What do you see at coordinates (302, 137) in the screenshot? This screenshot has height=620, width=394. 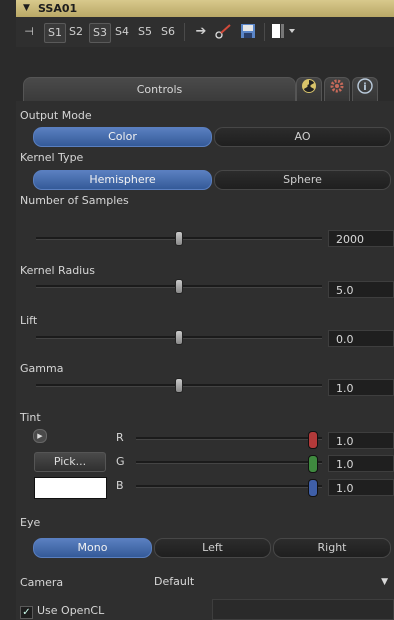 I see `output-mode-ao-button: AO` at bounding box center [302, 137].